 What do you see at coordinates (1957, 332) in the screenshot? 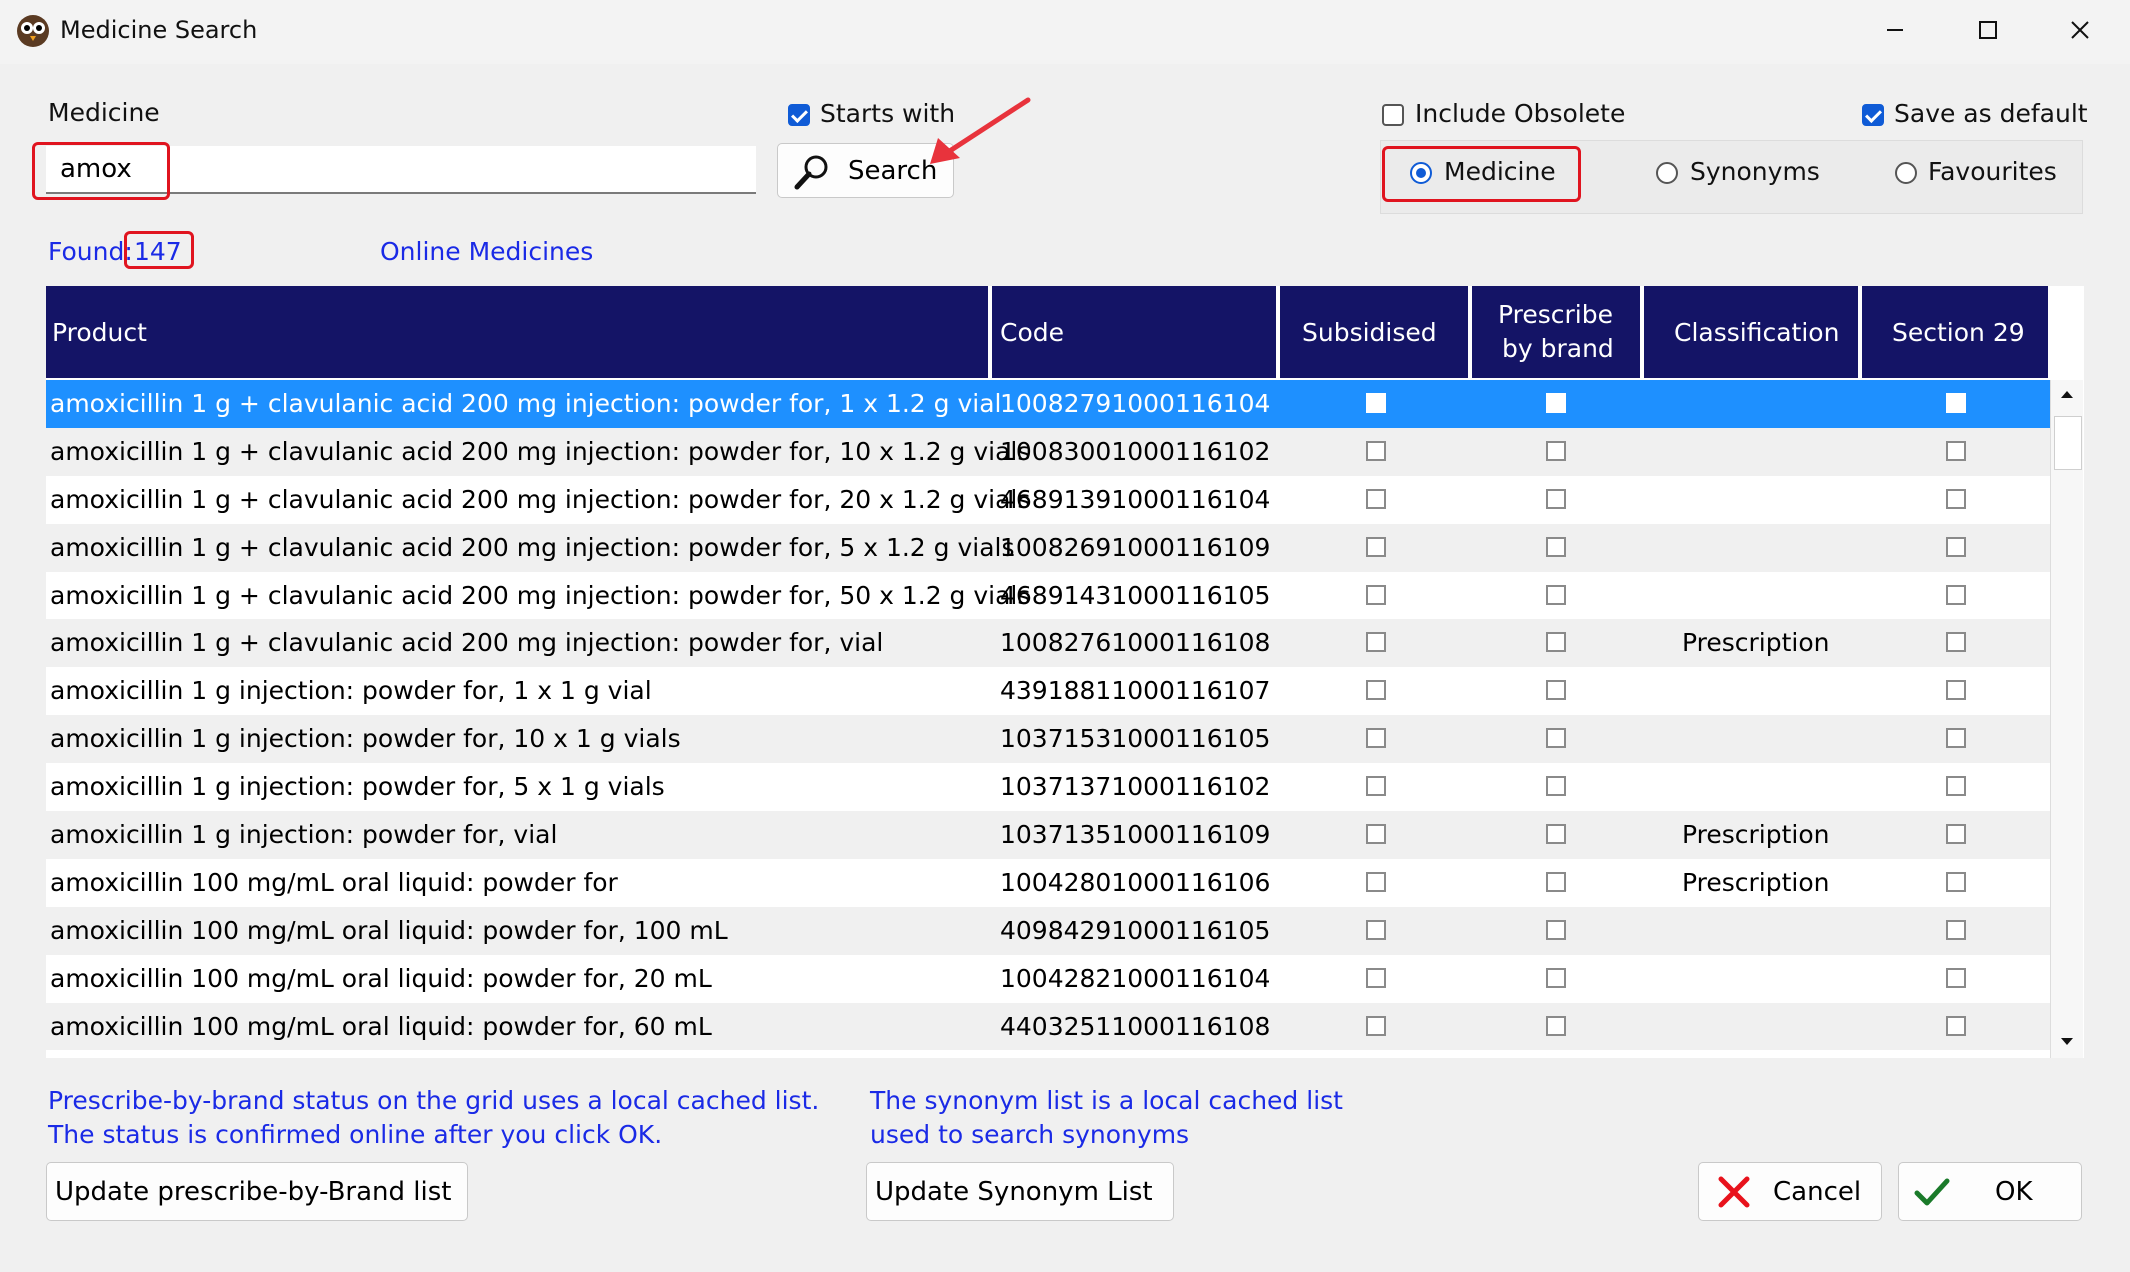
I see `column-header-section-29: Section 29` at bounding box center [1957, 332].